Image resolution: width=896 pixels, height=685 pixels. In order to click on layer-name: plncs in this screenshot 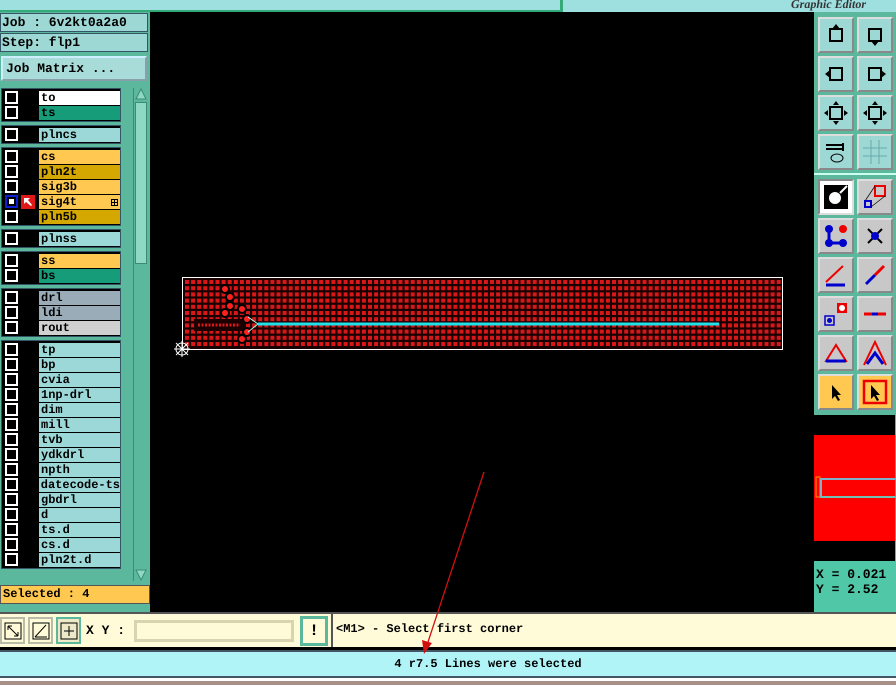, I will do `click(79, 135)`.